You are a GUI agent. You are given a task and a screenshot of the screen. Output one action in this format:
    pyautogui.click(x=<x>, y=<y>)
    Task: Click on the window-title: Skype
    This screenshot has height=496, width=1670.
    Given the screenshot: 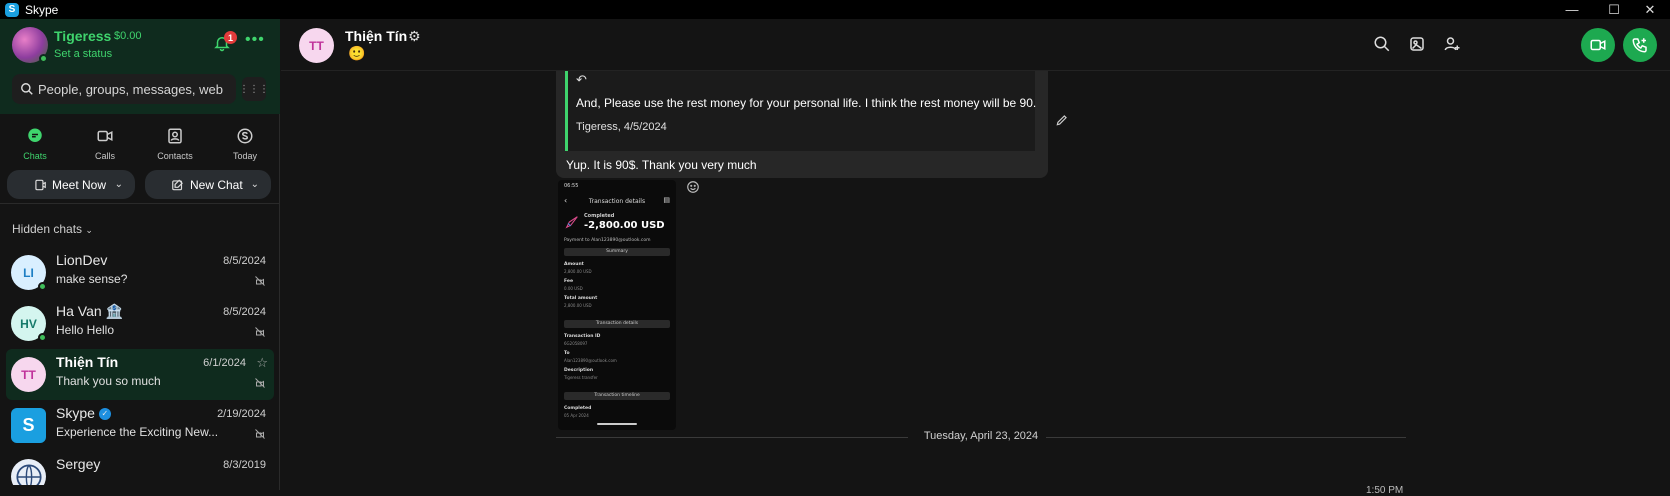 What is the action you would take?
    pyautogui.click(x=42, y=9)
    